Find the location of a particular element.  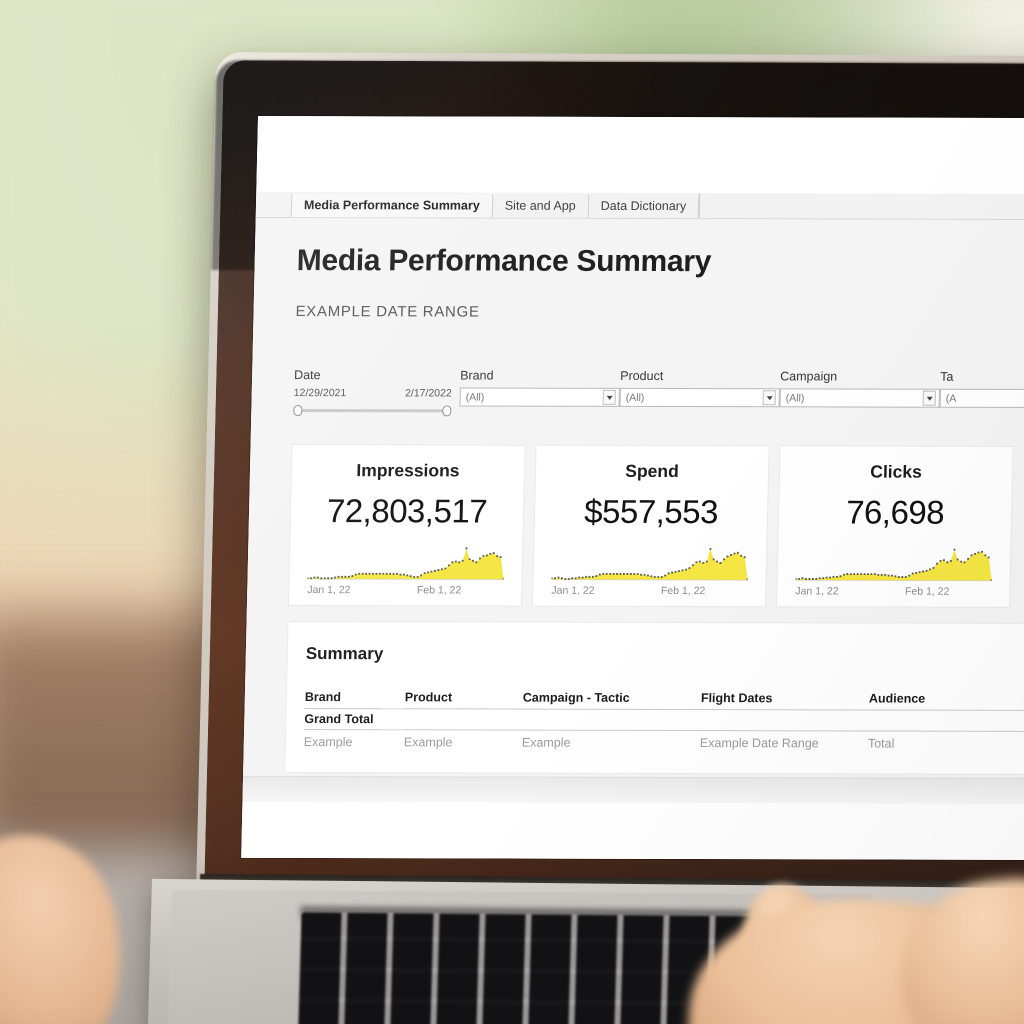

tabstrip-filler is located at coordinates (861, 206).